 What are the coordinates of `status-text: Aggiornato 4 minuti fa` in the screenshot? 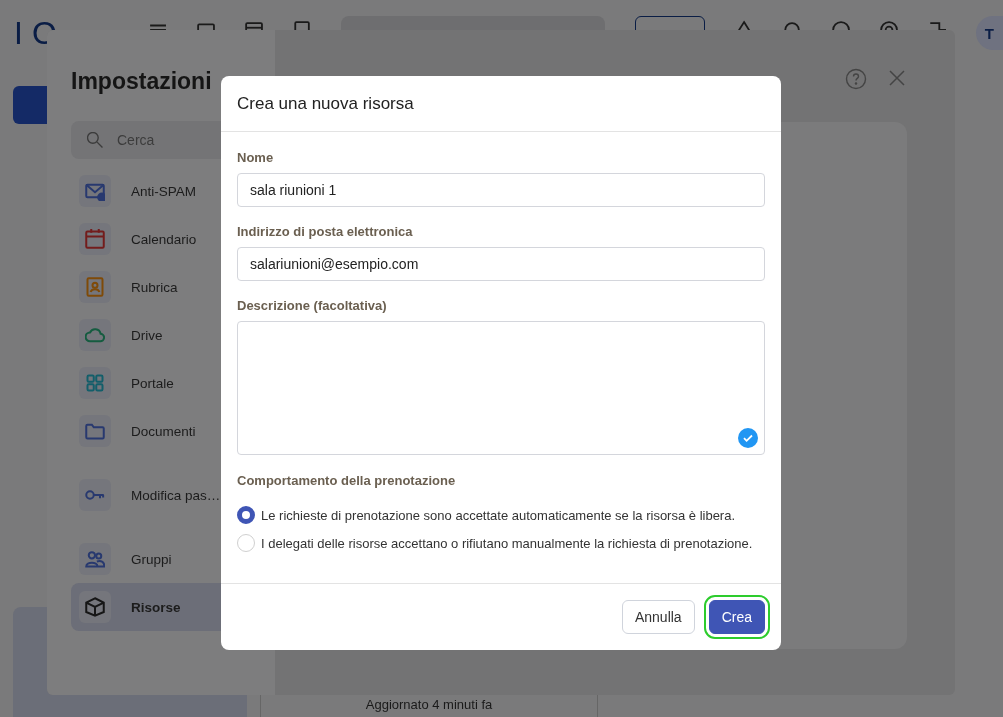 It's located at (429, 704).